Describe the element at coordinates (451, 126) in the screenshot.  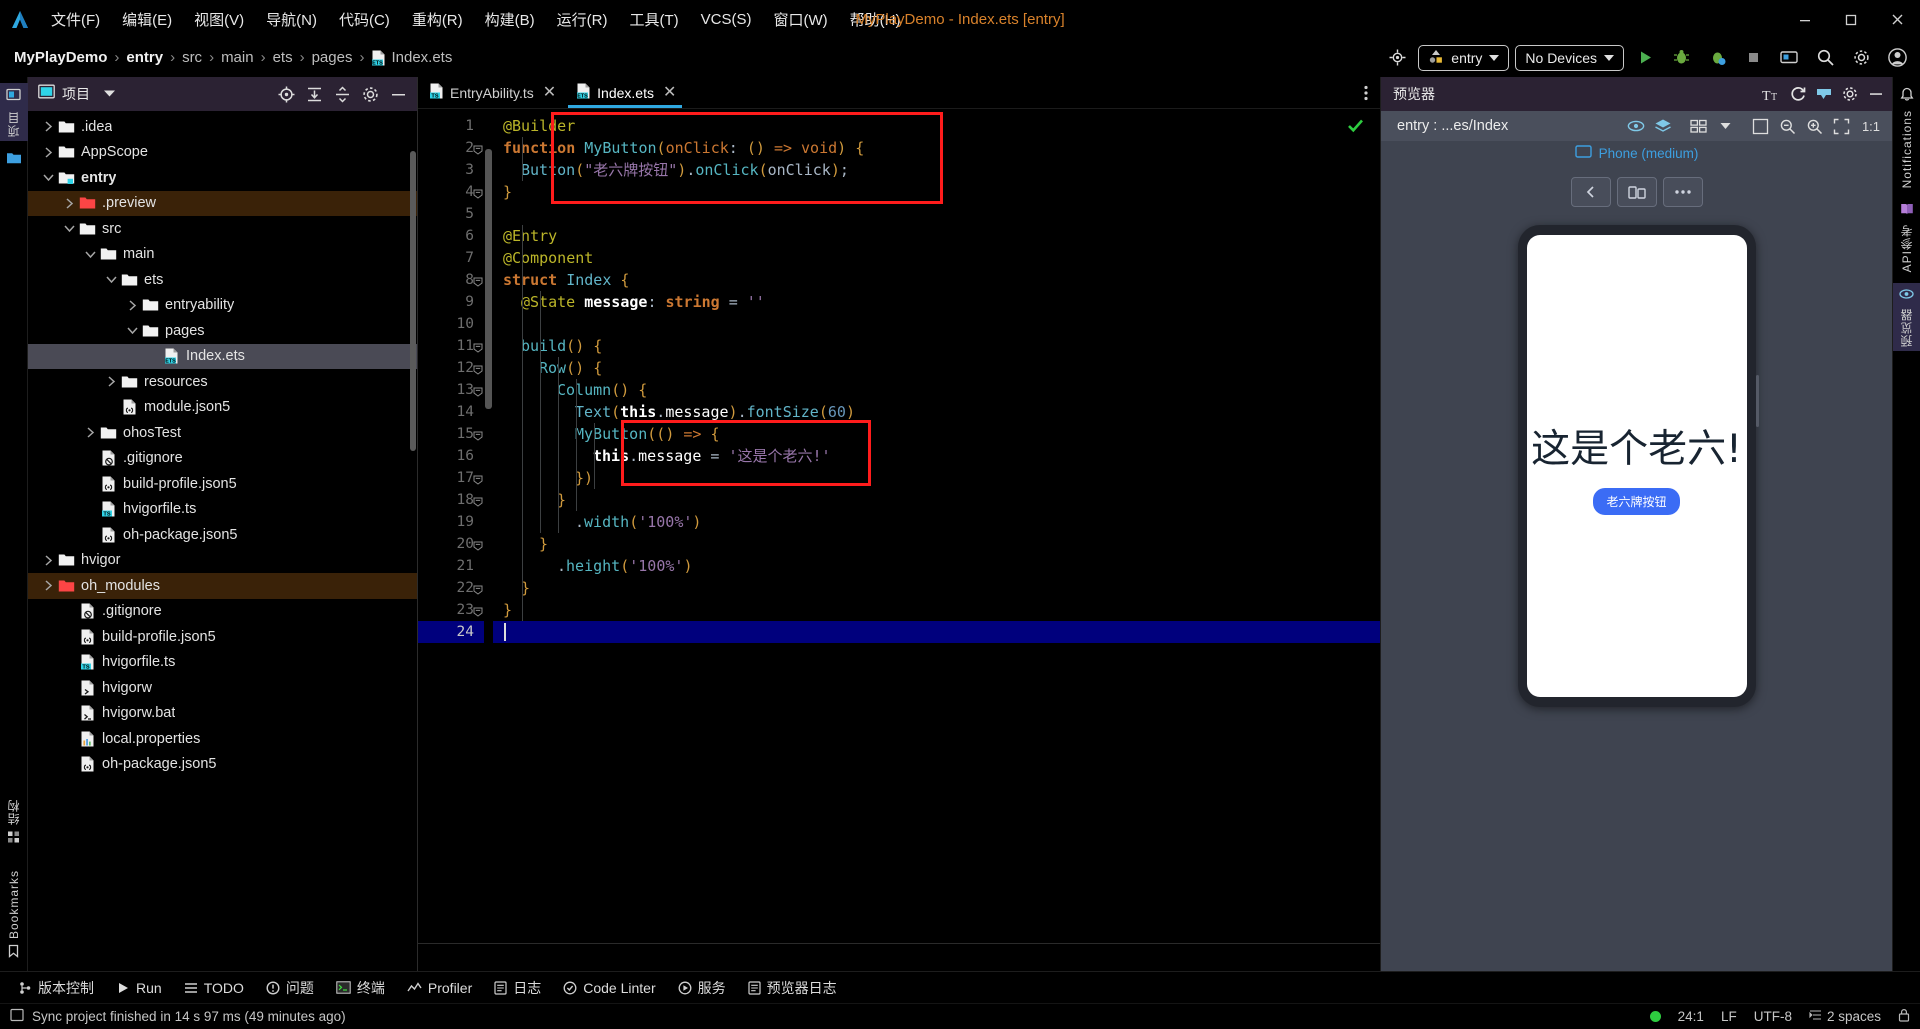
I see `gutter-line-number: 1` at that location.